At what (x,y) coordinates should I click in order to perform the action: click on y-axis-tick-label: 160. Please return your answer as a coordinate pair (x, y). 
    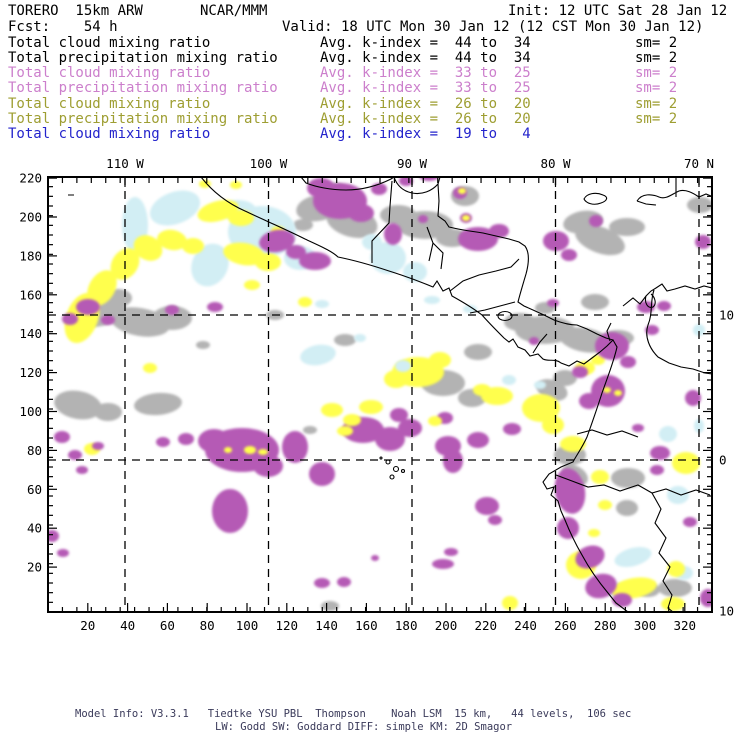
    Looking at the image, I should click on (30, 294).